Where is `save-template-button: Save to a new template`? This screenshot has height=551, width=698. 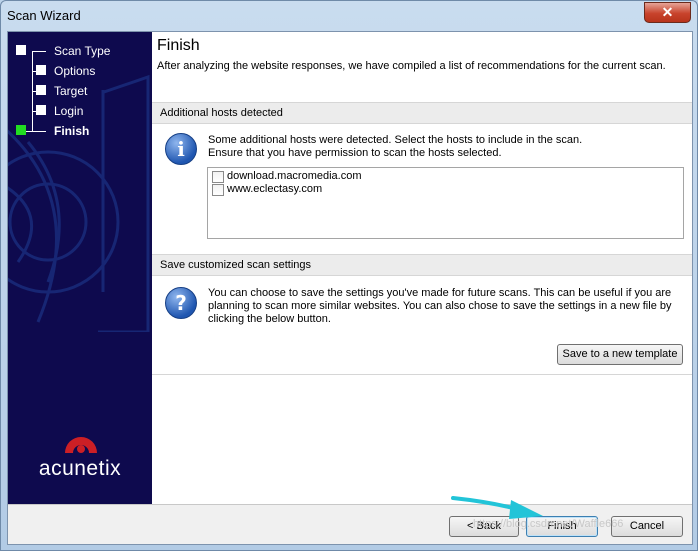 save-template-button: Save to a new template is located at coordinates (620, 354).